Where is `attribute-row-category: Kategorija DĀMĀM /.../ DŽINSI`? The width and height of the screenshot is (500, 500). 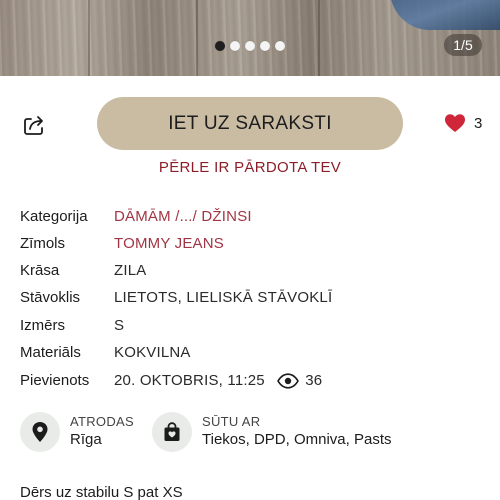
attribute-row-category: Kategorija DĀMĀM /.../ DŽINSI is located at coordinates (250, 217).